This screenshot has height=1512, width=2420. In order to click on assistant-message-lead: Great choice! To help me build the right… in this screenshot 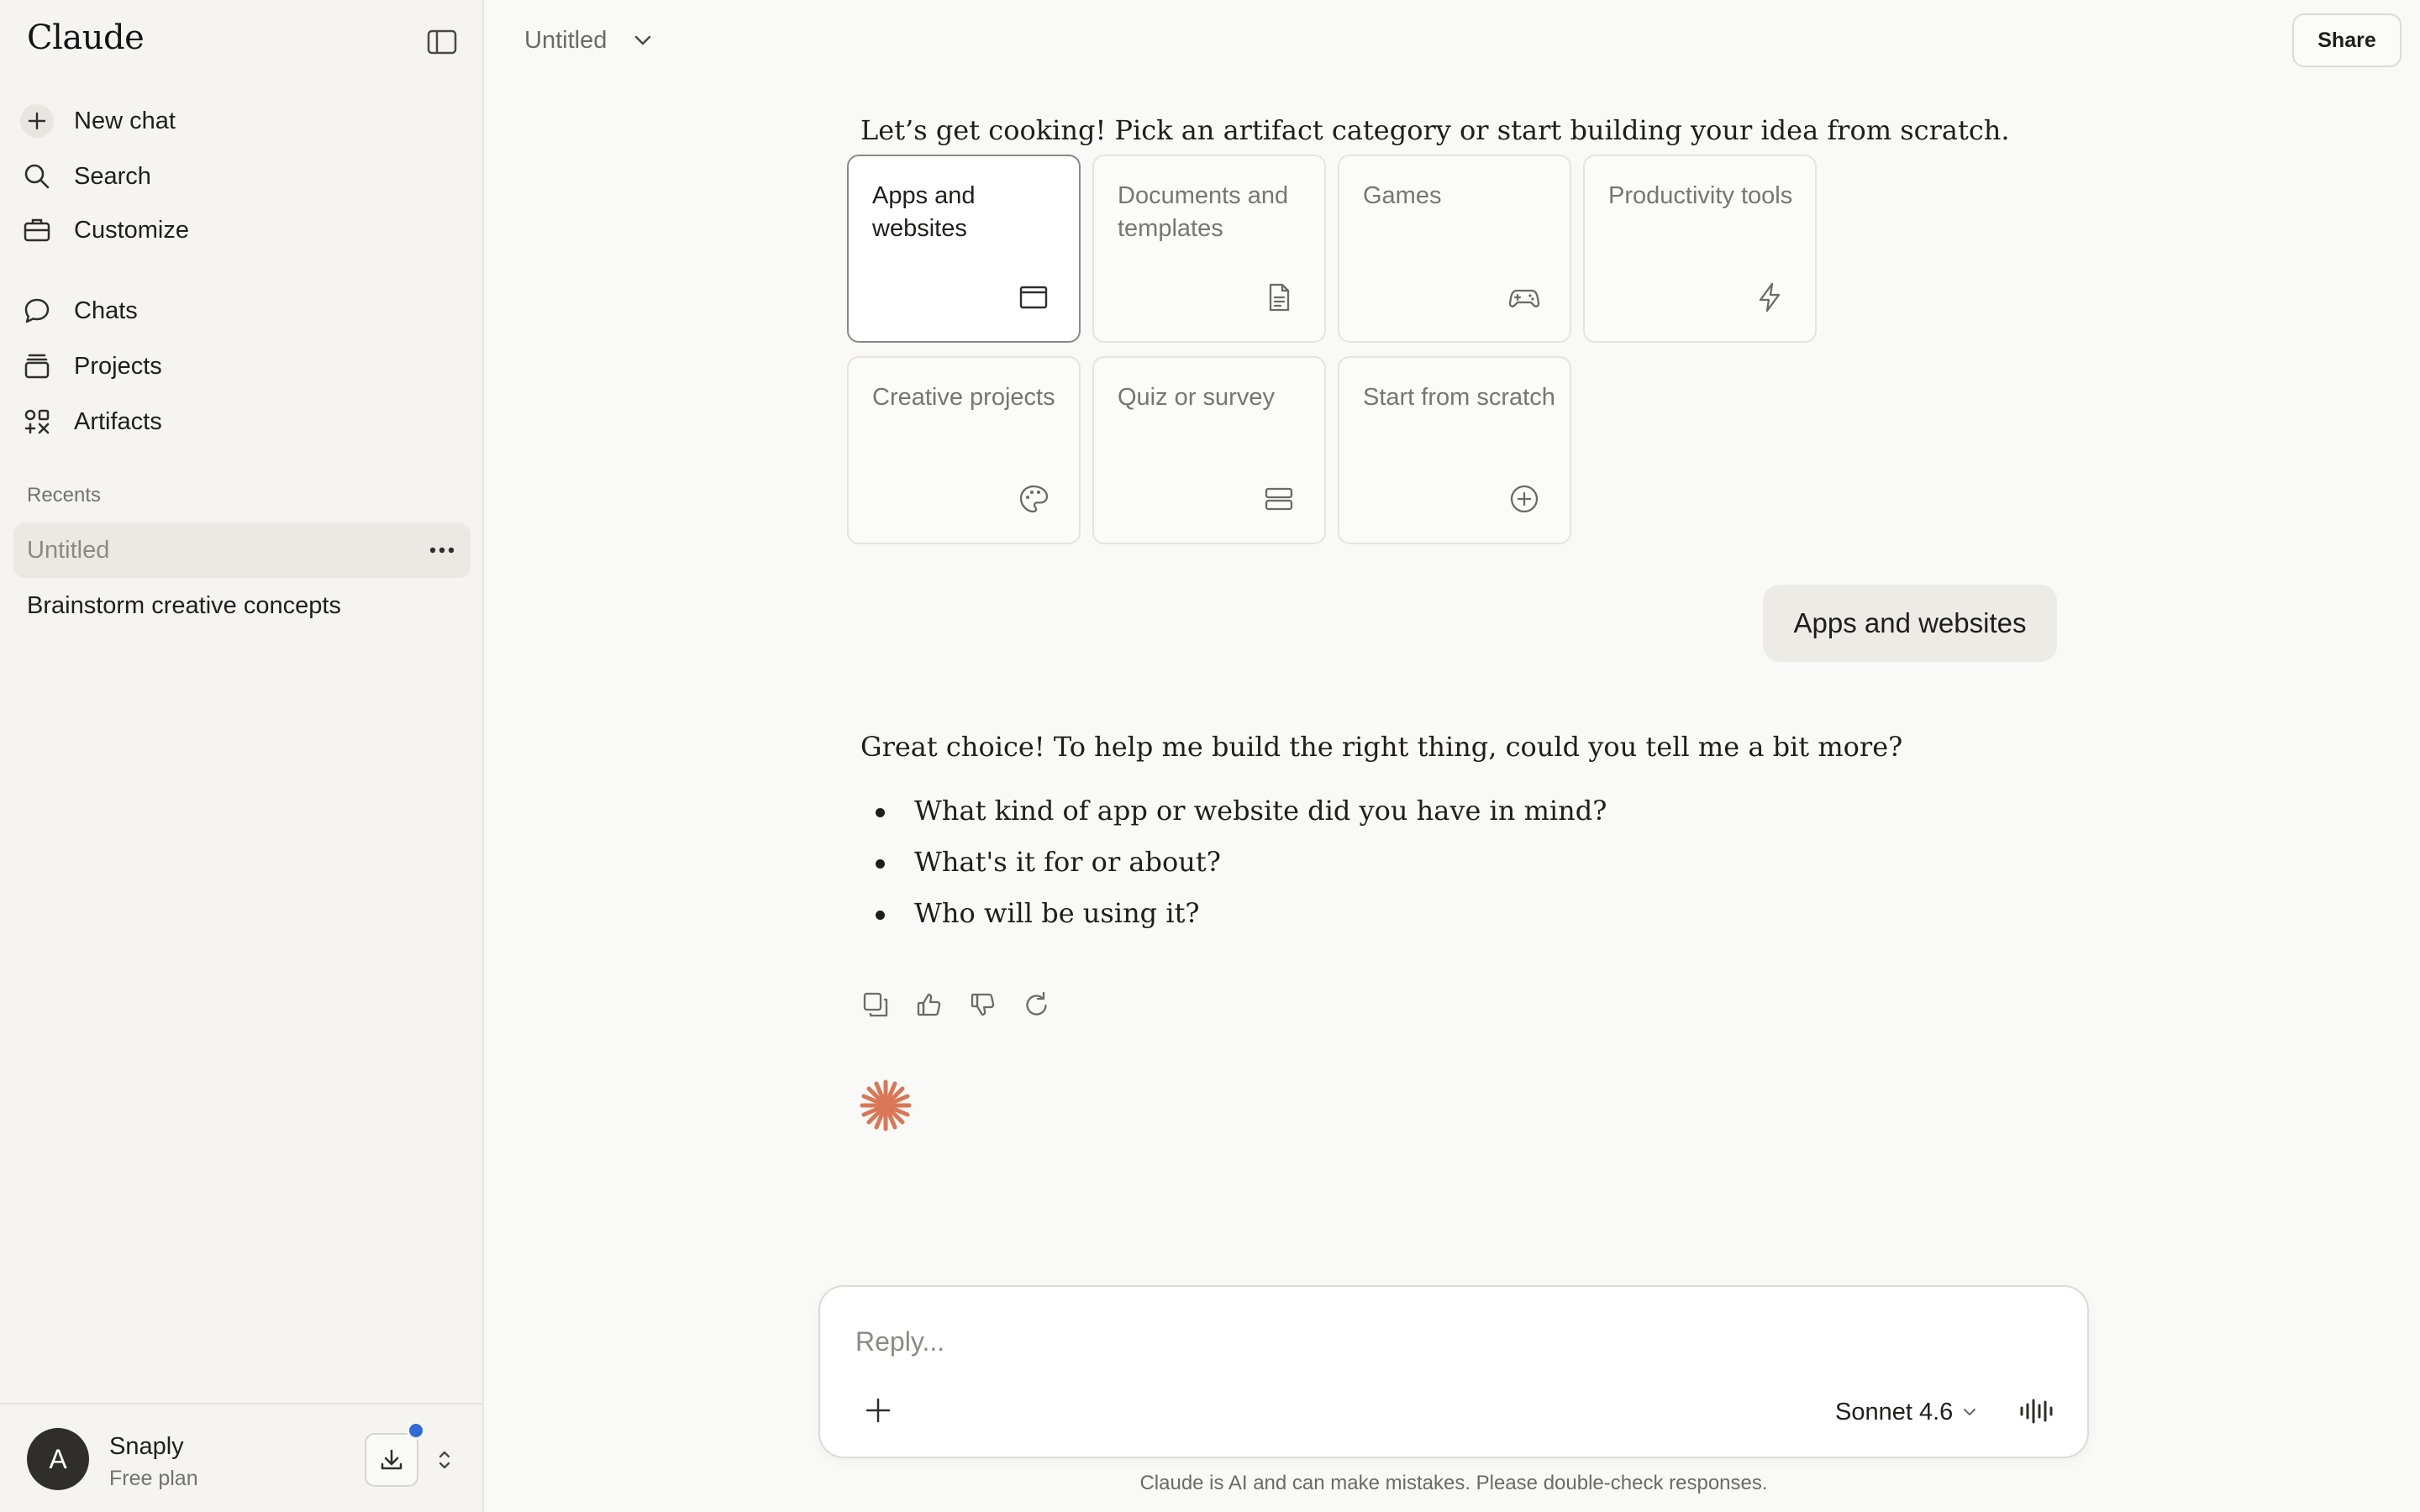, I will do `click(1381, 747)`.